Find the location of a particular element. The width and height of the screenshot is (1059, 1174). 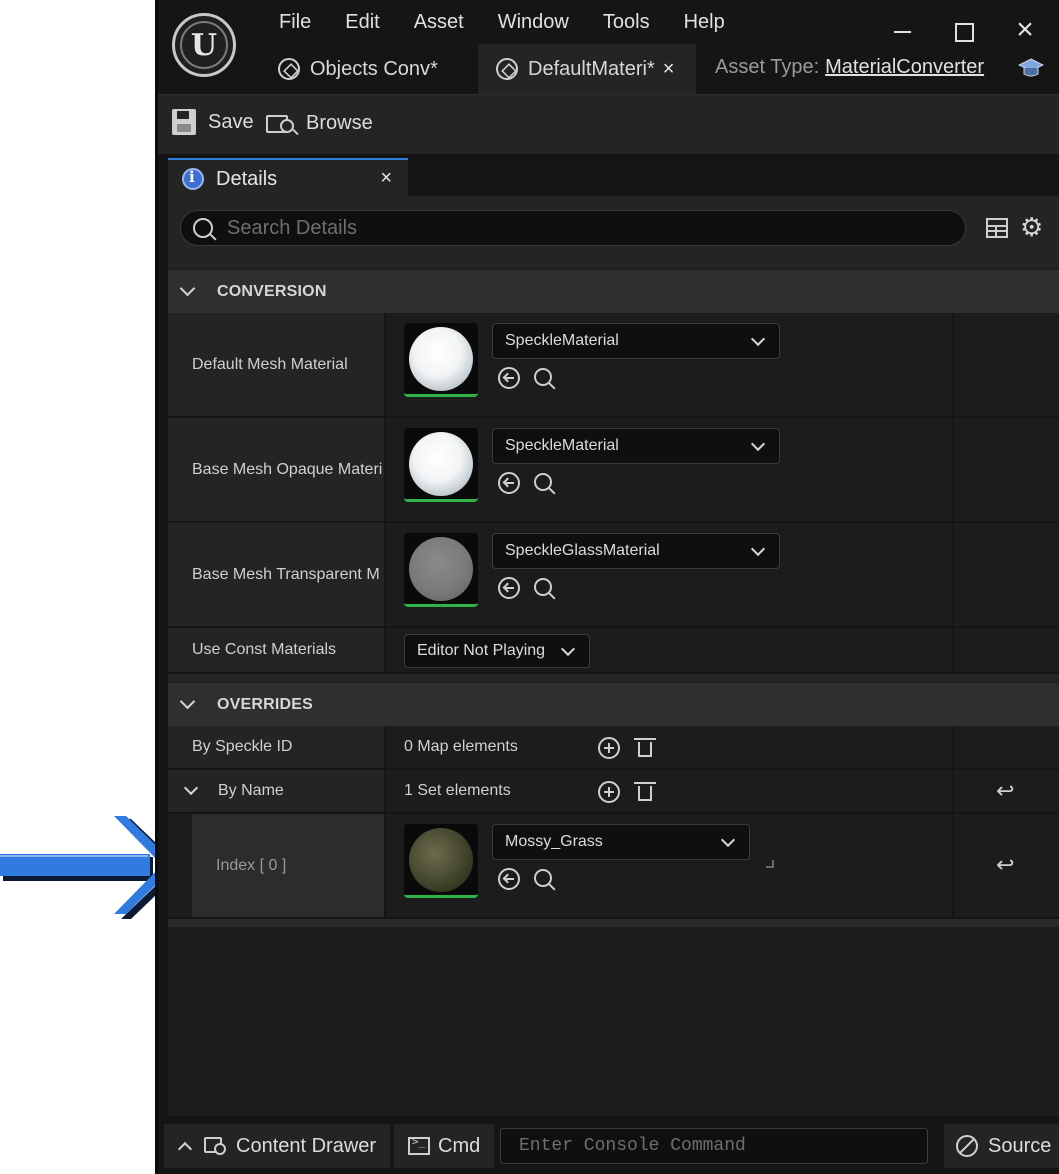

property-name: Base Mesh Transparent M is located at coordinates (276, 574).